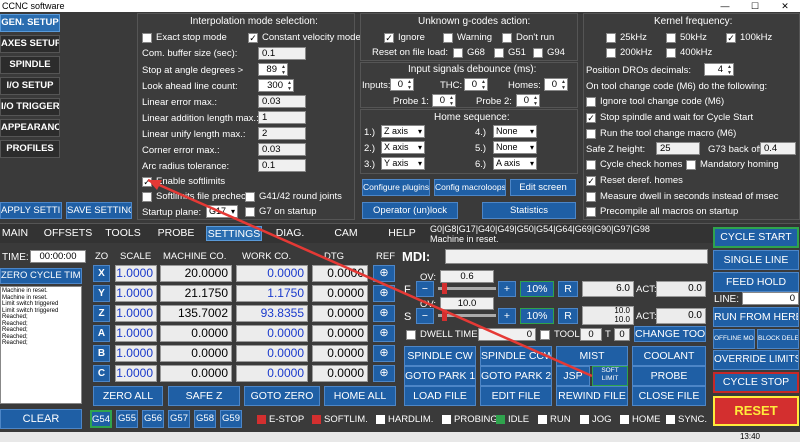 The width and height of the screenshot is (800, 442). What do you see at coordinates (591, 212) in the screenshot?
I see `precompile-checkbox` at bounding box center [591, 212].